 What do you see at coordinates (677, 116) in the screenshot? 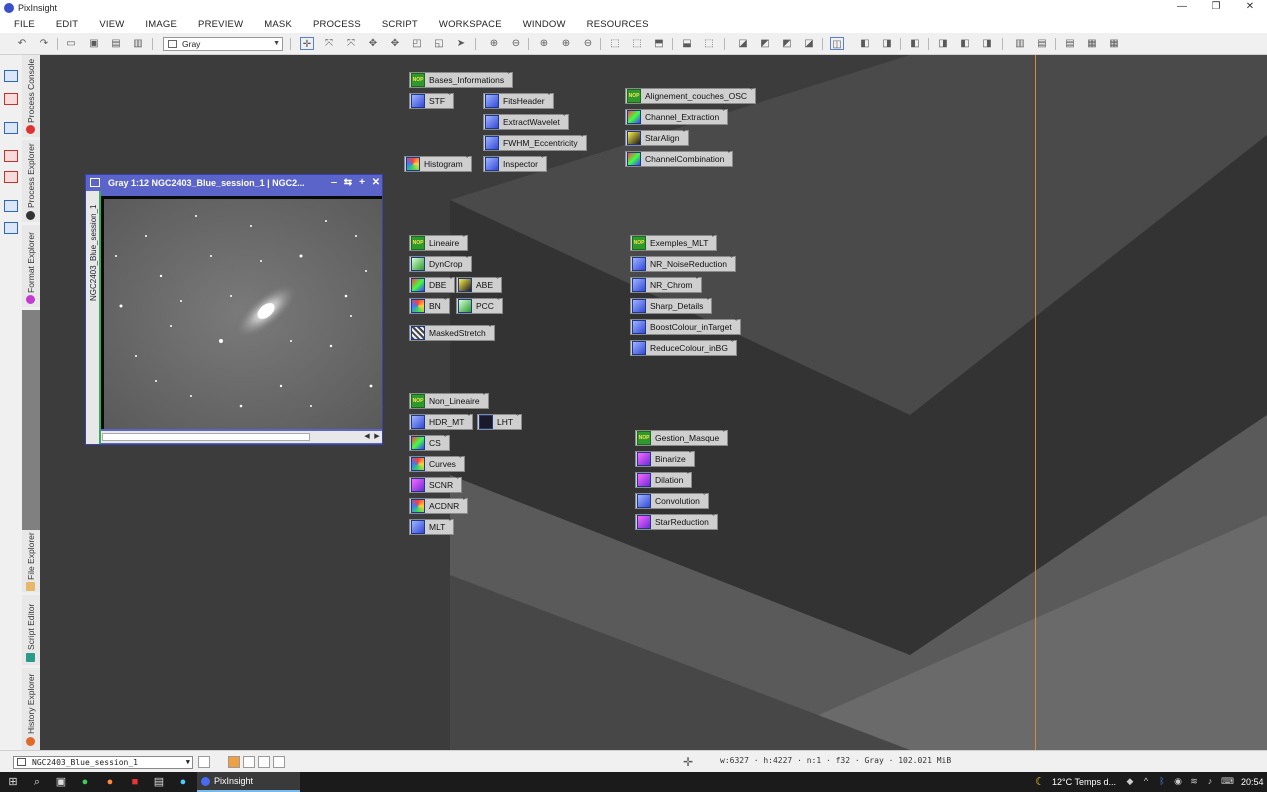
I see `process-icon-channel-extraction: Channel_Extraction ˚` at bounding box center [677, 116].